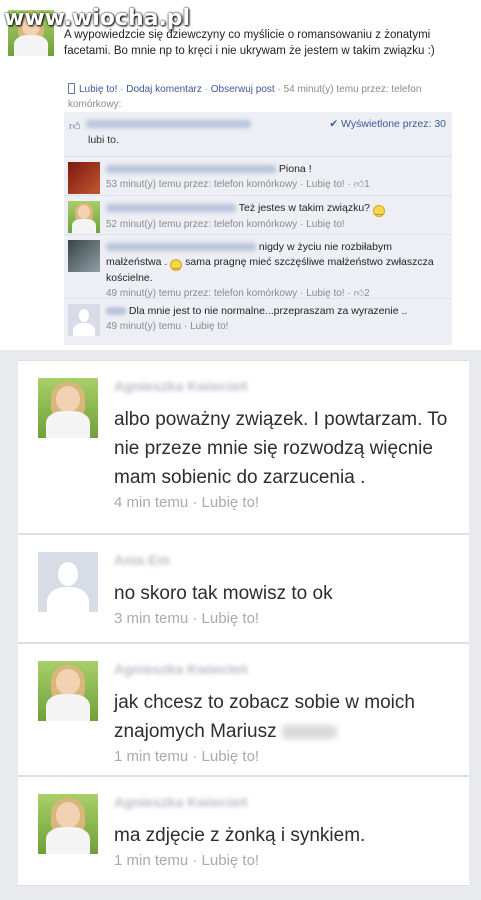 The width and height of the screenshot is (481, 900). I want to click on comment-text: Też jestes w takim związku?, so click(304, 208).